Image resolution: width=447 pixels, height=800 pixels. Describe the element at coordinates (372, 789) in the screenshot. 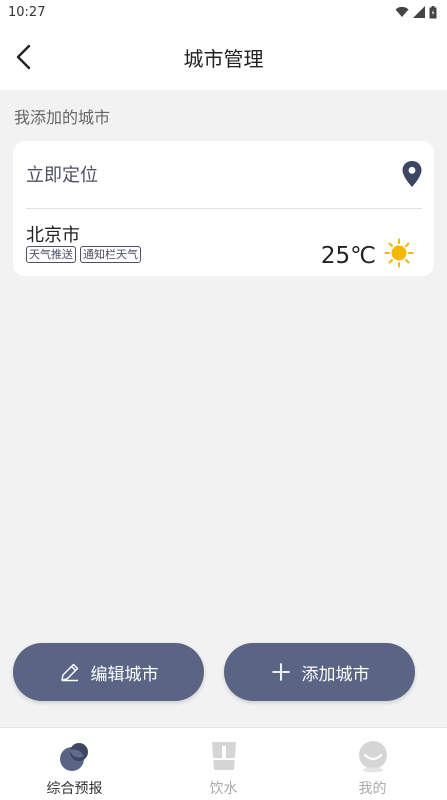

I see `tab-profile-label: 我的` at that location.